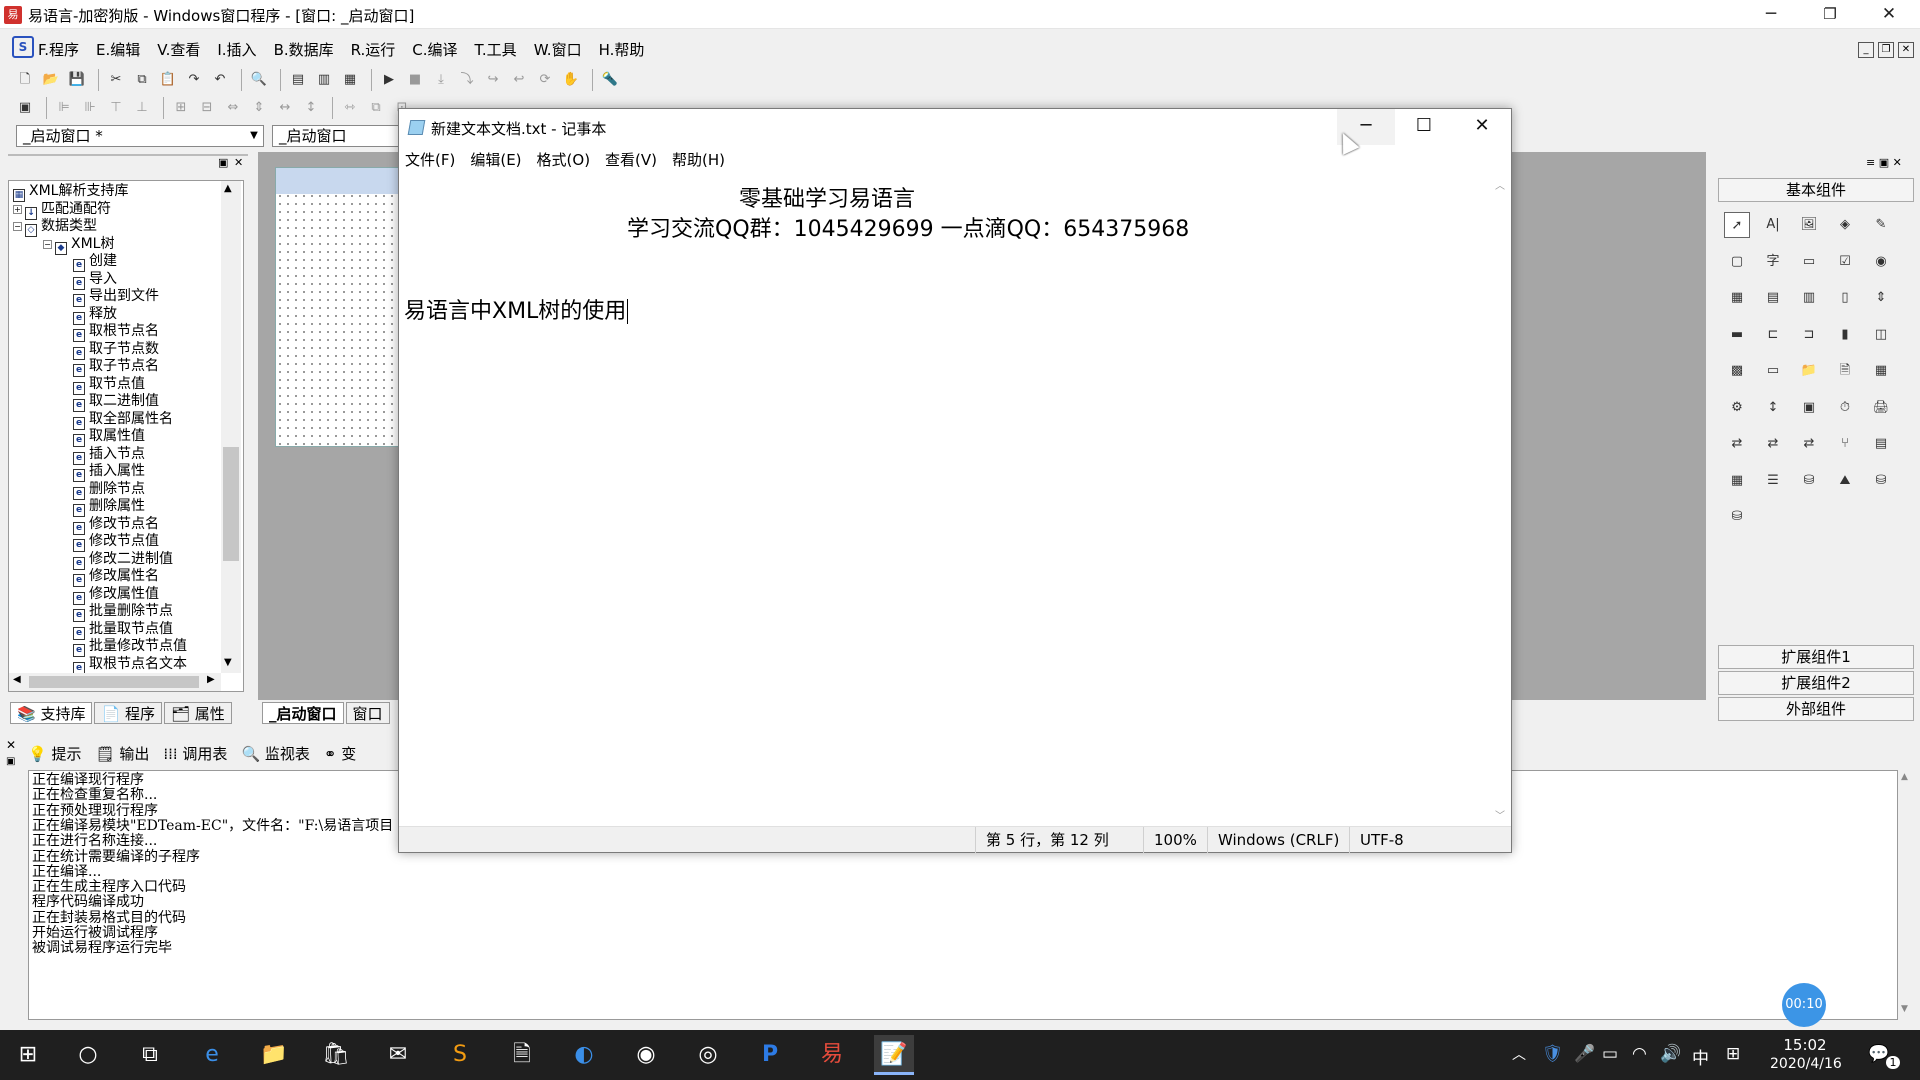  What do you see at coordinates (1670, 1054) in the screenshot?
I see `volume-icon: 🔊` at bounding box center [1670, 1054].